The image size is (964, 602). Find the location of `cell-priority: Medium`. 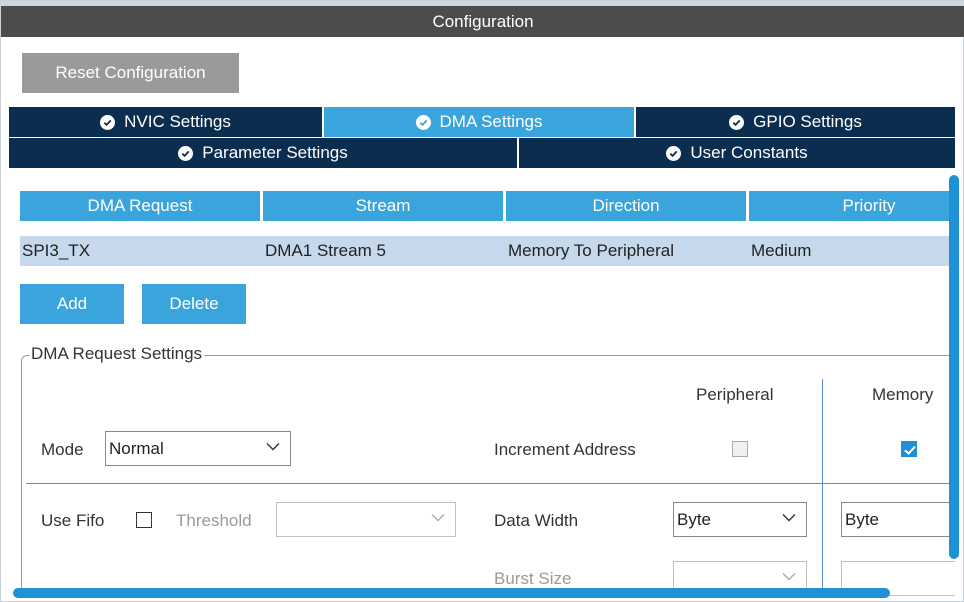

cell-priority: Medium is located at coordinates (781, 250).